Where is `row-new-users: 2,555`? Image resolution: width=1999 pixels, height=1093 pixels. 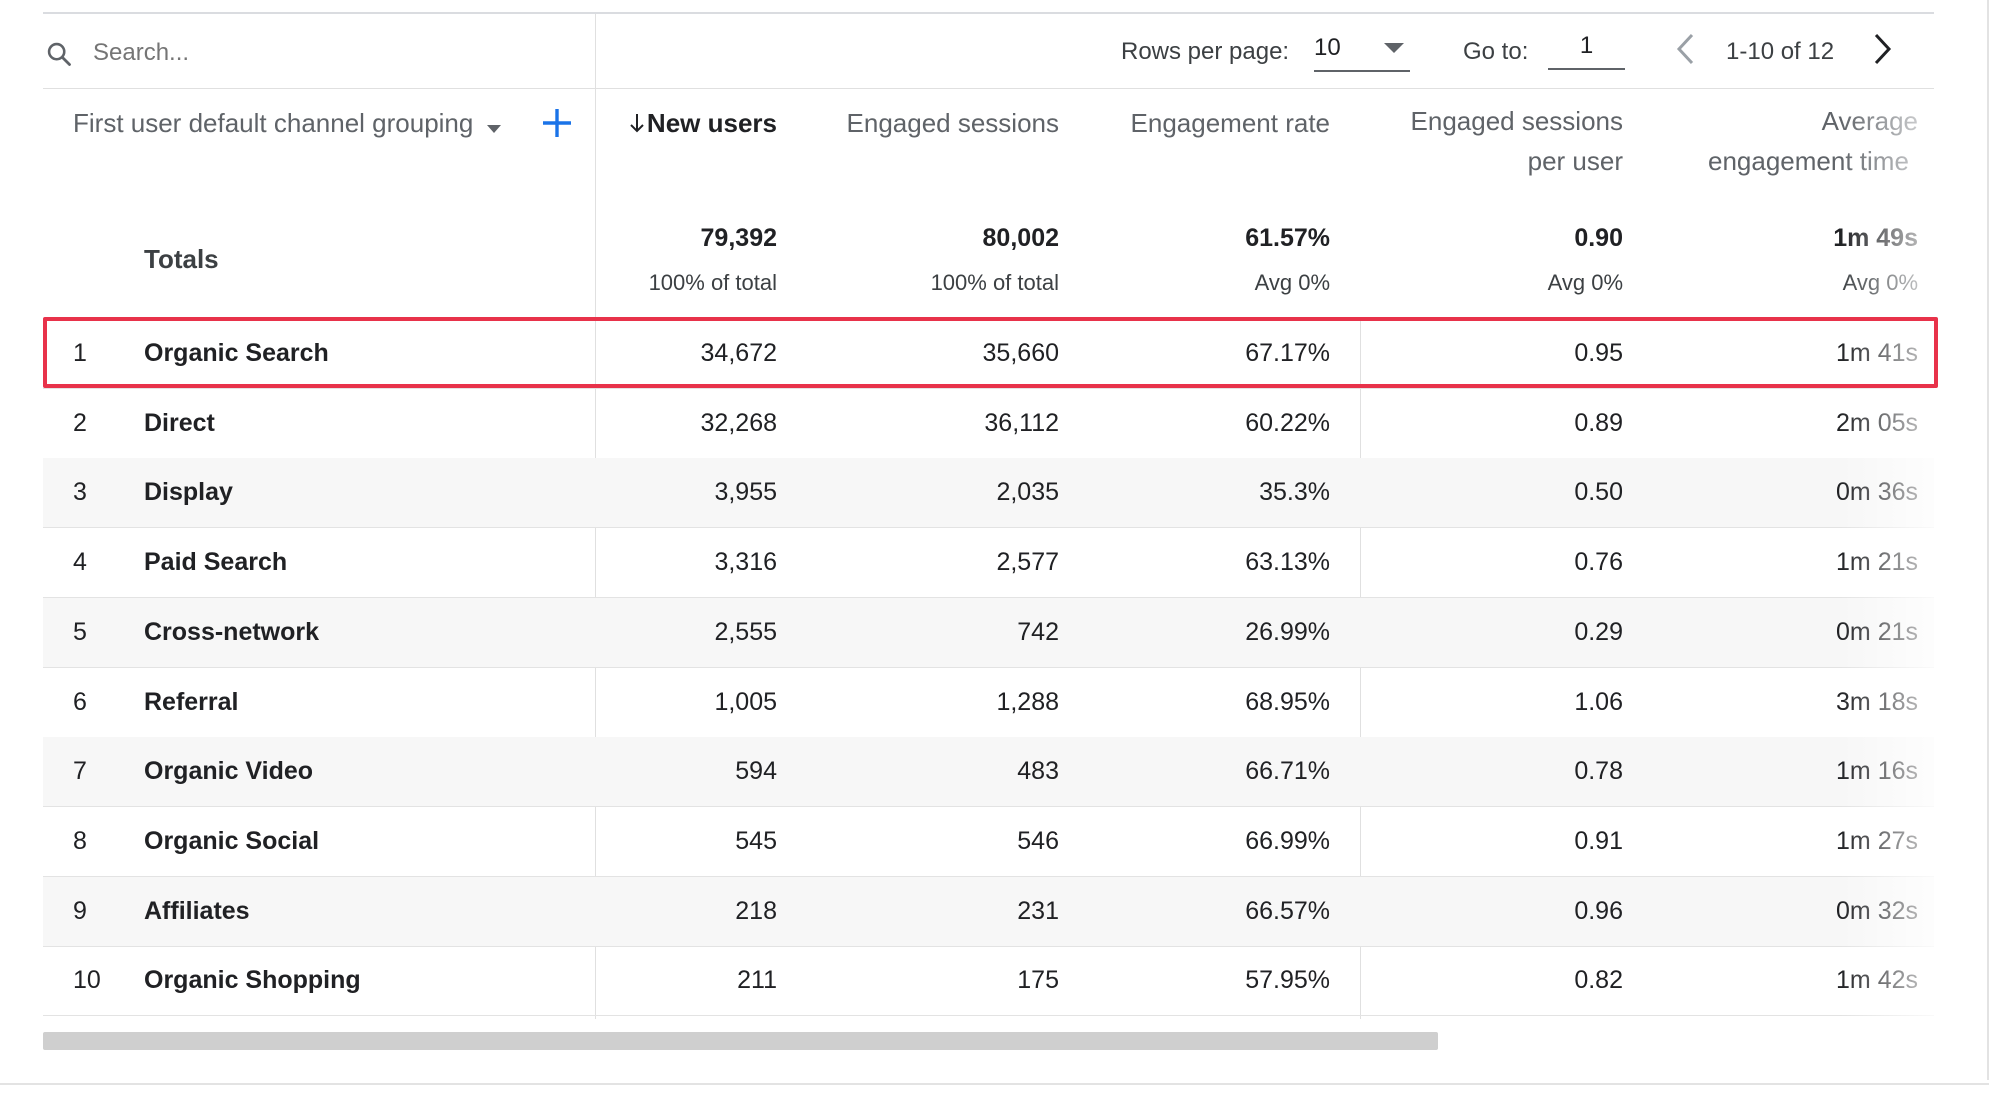 row-new-users: 2,555 is located at coordinates (745, 632).